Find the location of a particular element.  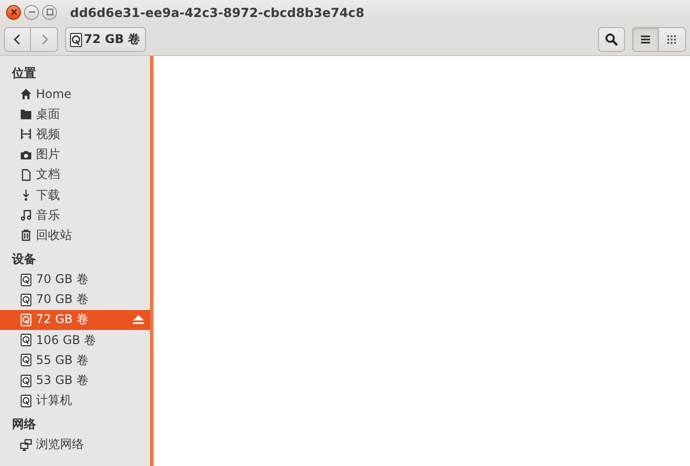

trash-icon is located at coordinates (26, 236).